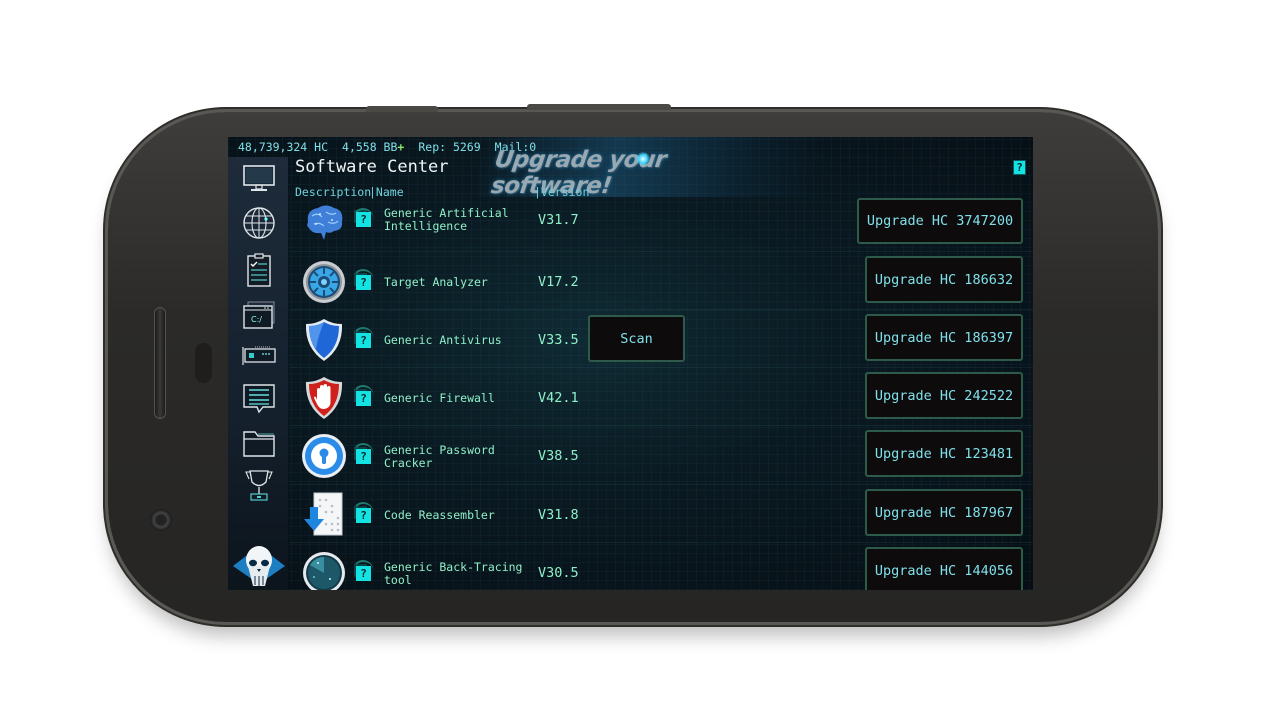 The height and width of the screenshot is (723, 1280). What do you see at coordinates (558, 515) in the screenshot?
I see `software-version: V31.8` at bounding box center [558, 515].